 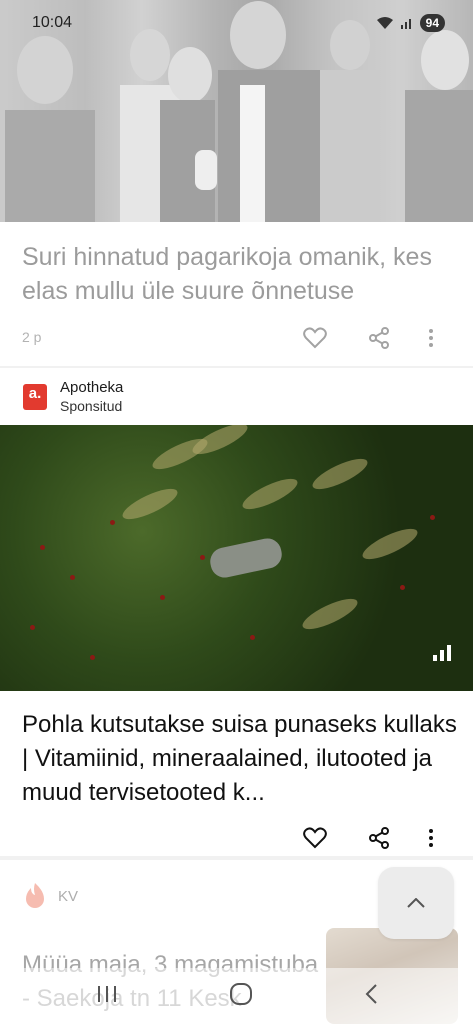 I want to click on status-icons: 94, so click(x=410, y=23).